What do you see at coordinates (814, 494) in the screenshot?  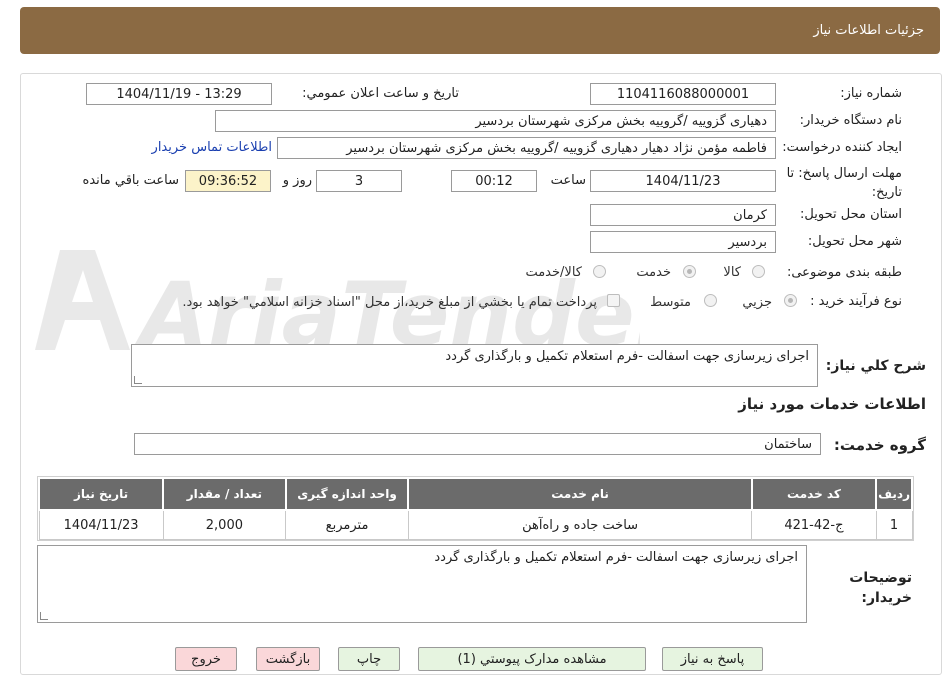 I see `col-header-service-code: کد خدمت` at bounding box center [814, 494].